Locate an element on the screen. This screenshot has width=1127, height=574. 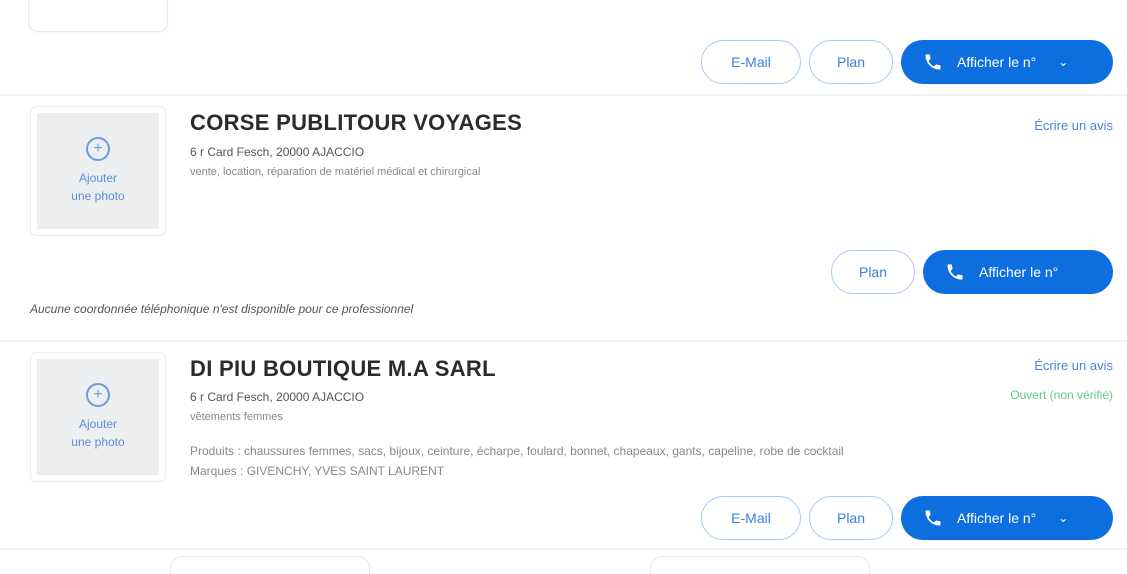
previous-listing-actions: E-Mail Plan Afficher le n° ⌄ is located at coordinates (907, 62).